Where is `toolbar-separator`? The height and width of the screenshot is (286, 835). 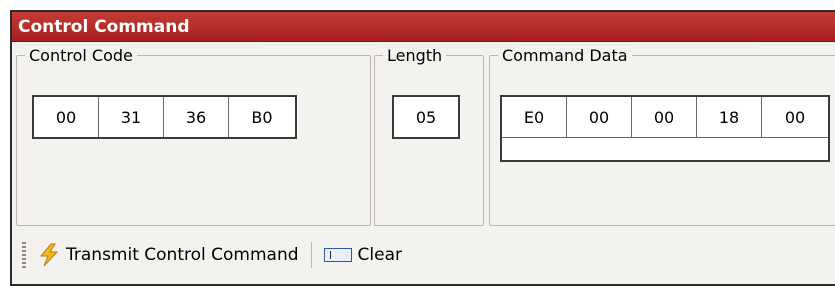
toolbar-separator is located at coordinates (311, 254).